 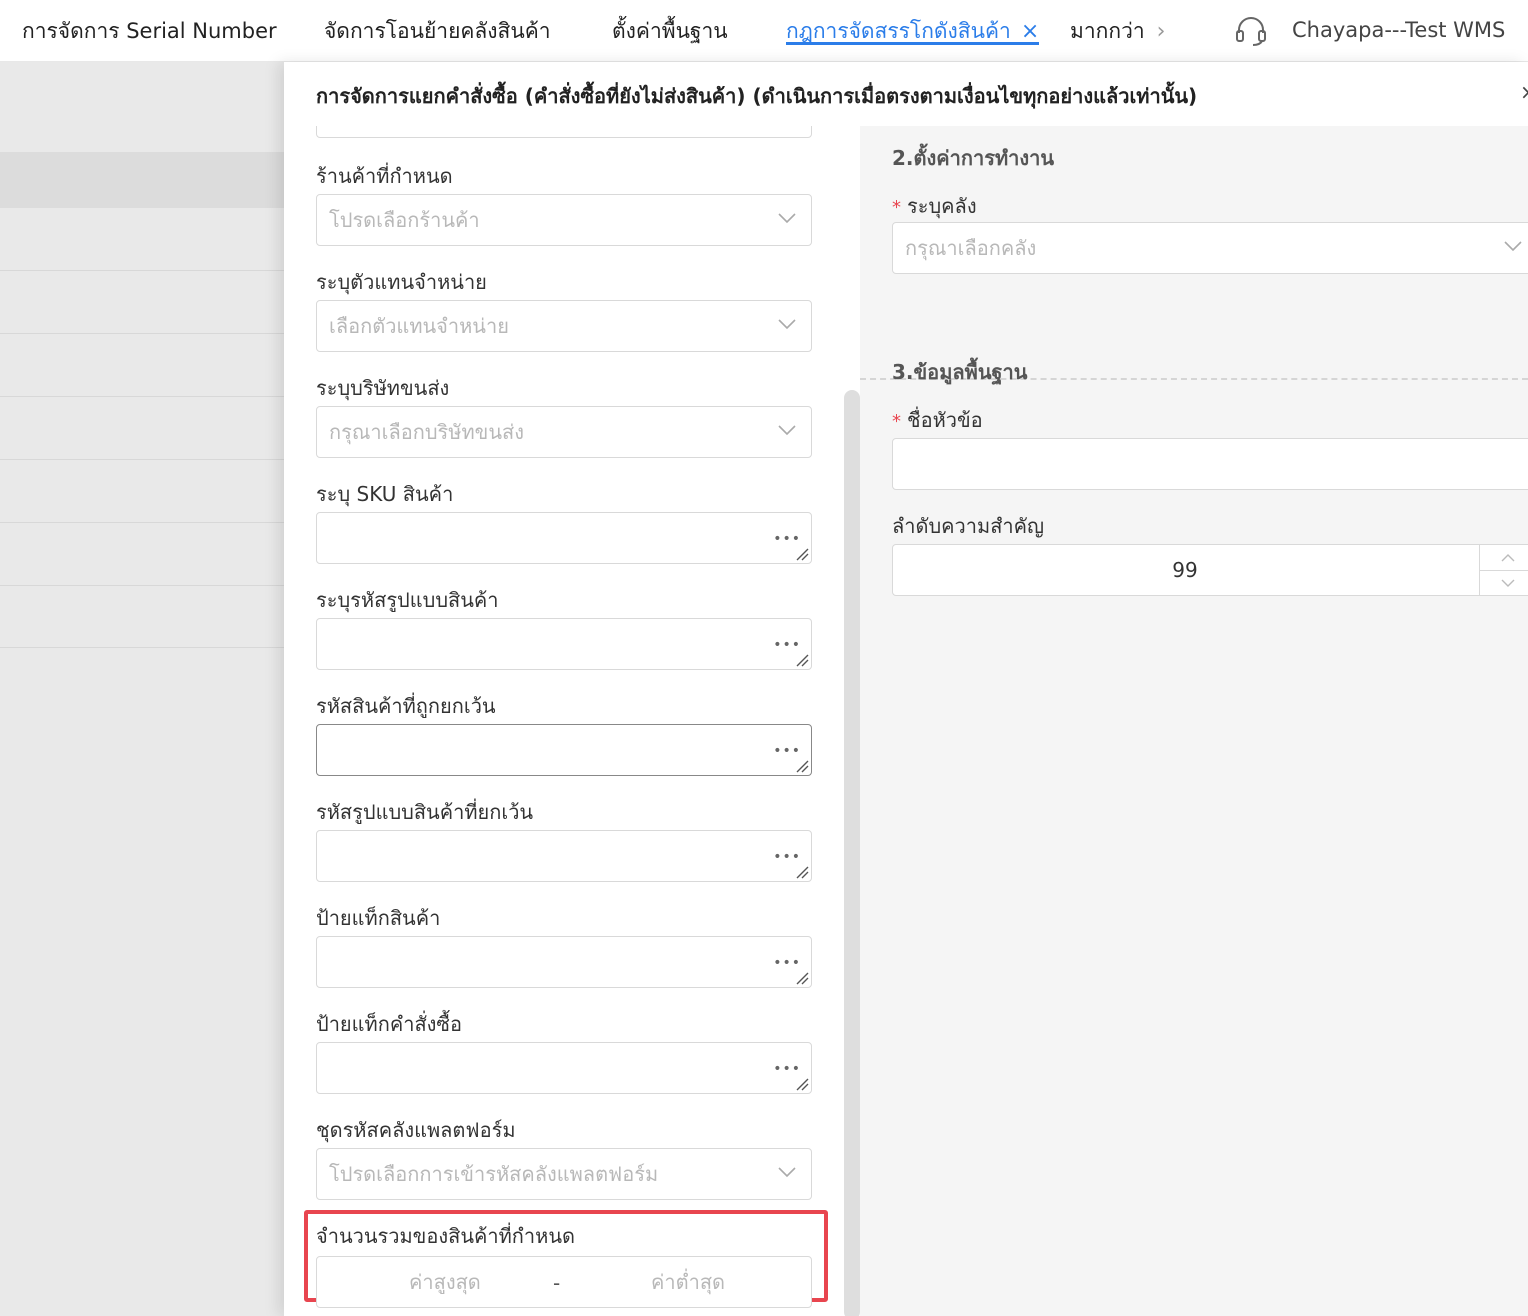 What do you see at coordinates (385, 494) in the screenshot?
I see `sku-label: ระบุ SKU สินค้า` at bounding box center [385, 494].